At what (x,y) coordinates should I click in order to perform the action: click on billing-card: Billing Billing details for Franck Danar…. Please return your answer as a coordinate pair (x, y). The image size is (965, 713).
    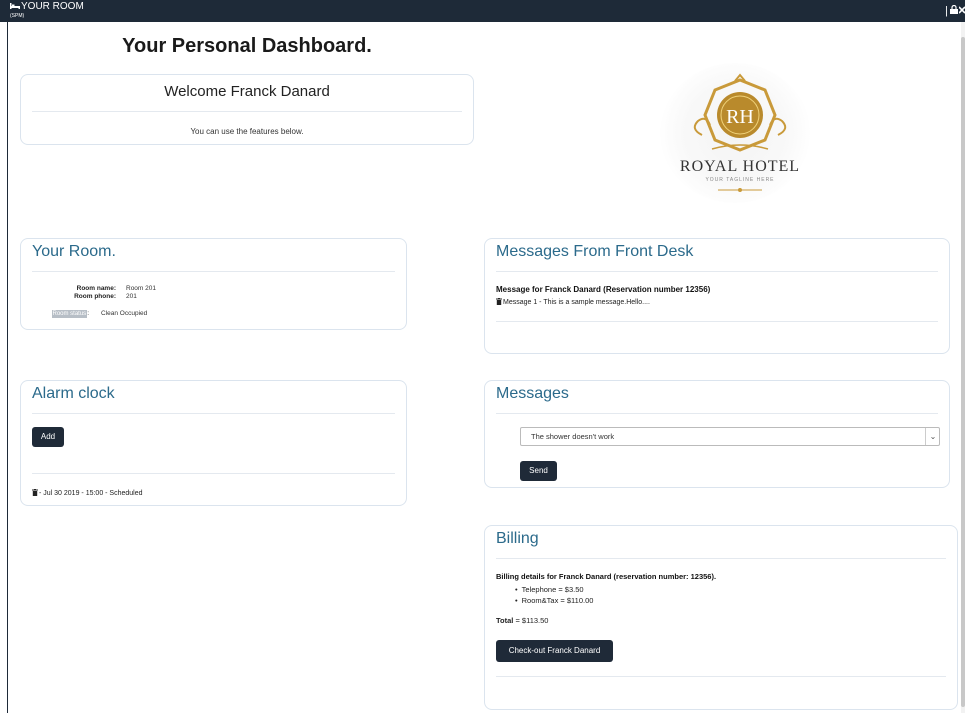
    Looking at the image, I should click on (721, 617).